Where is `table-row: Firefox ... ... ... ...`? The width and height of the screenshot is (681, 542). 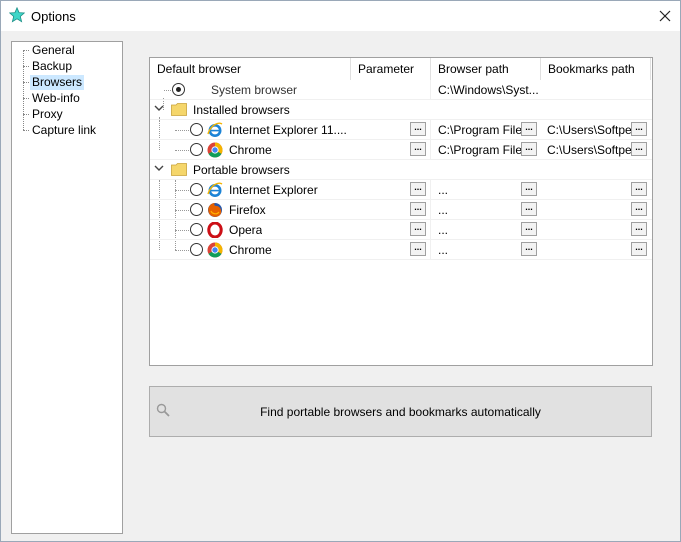 table-row: Firefox ... ... ... ... is located at coordinates (401, 210).